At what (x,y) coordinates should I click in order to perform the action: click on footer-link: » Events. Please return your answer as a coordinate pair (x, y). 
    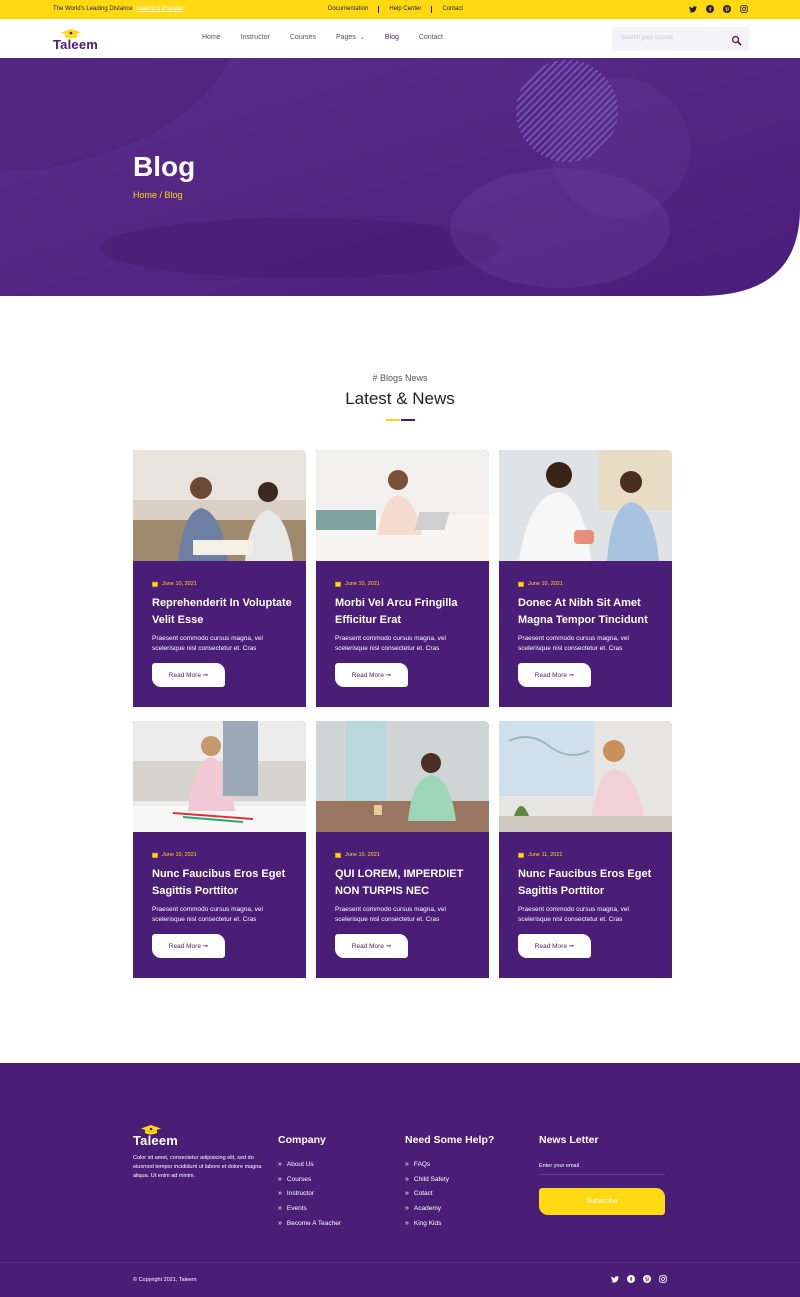
    Looking at the image, I should click on (309, 1208).